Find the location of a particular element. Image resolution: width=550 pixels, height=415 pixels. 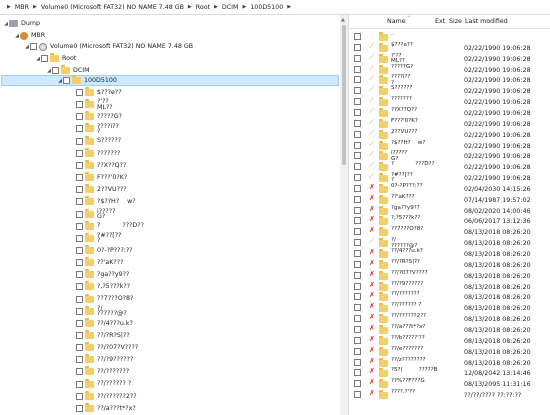

list-item: ✗ ??7???O?8? 08/13/2018 08:26:20 is located at coordinates (449, 231).